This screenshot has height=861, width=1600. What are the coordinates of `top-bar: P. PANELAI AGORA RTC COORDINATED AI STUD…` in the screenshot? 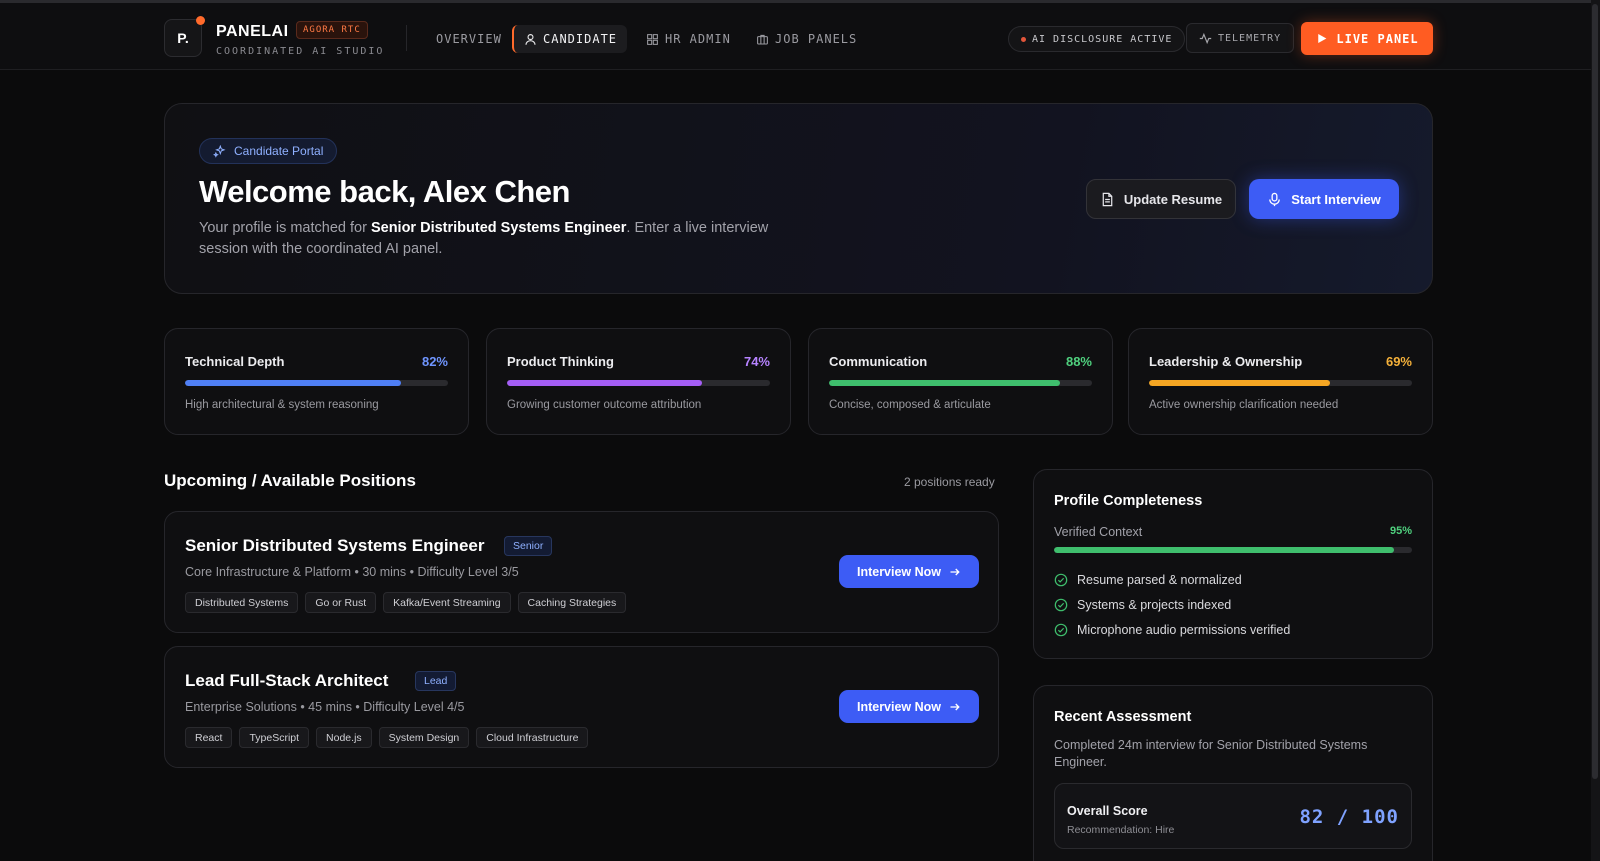 It's located at (800, 35).